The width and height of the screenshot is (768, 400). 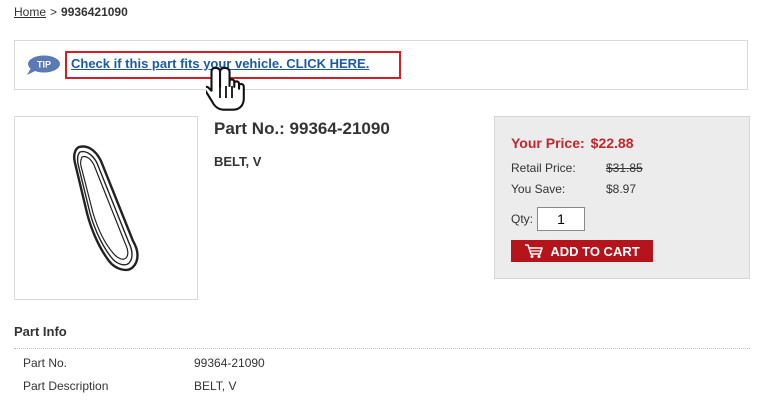 What do you see at coordinates (548, 143) in the screenshot?
I see `your-price-label: Your Price:` at bounding box center [548, 143].